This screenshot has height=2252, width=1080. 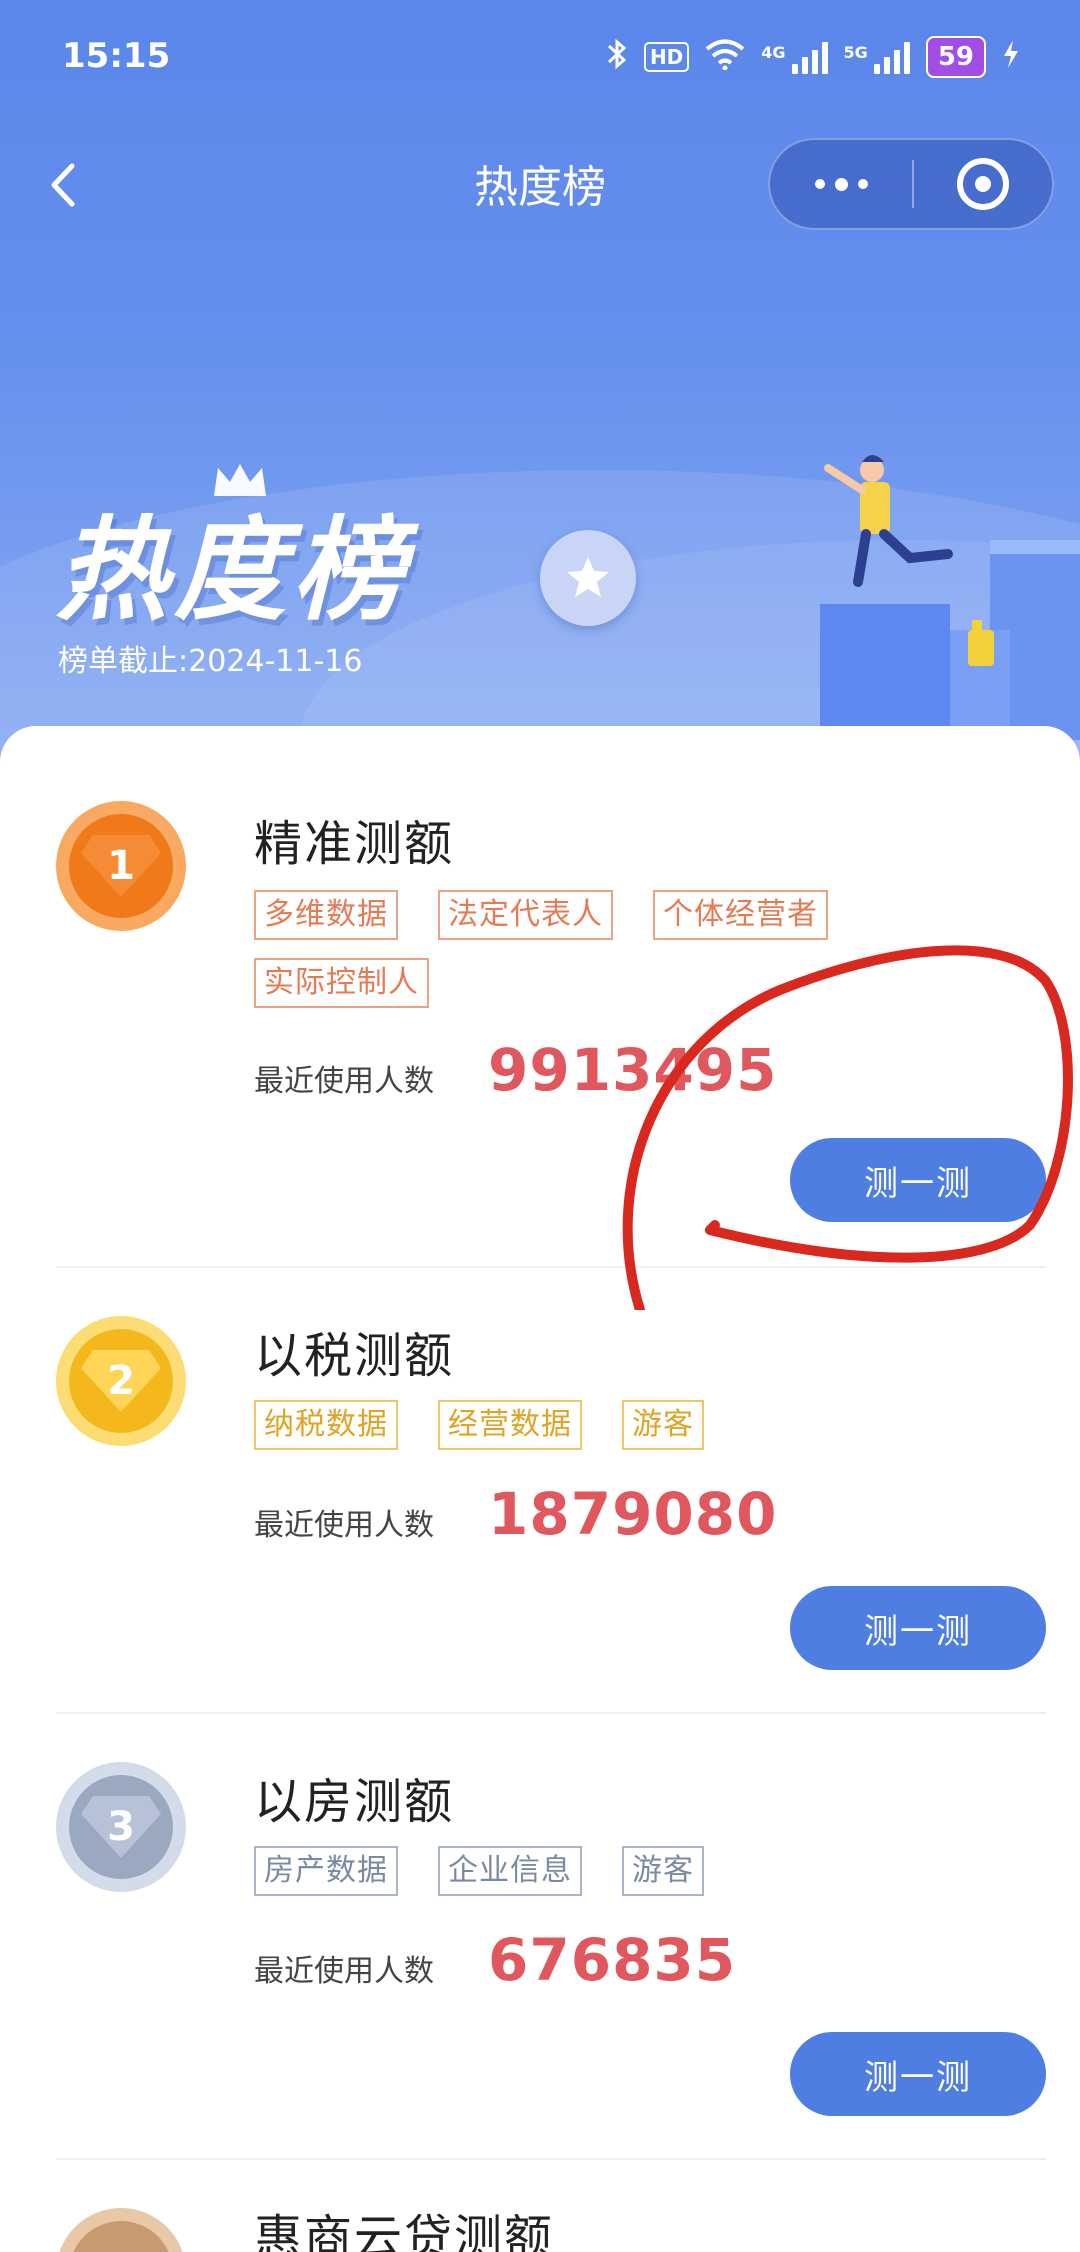 I want to click on rank-medal-2: 2, so click(x=121, y=1381).